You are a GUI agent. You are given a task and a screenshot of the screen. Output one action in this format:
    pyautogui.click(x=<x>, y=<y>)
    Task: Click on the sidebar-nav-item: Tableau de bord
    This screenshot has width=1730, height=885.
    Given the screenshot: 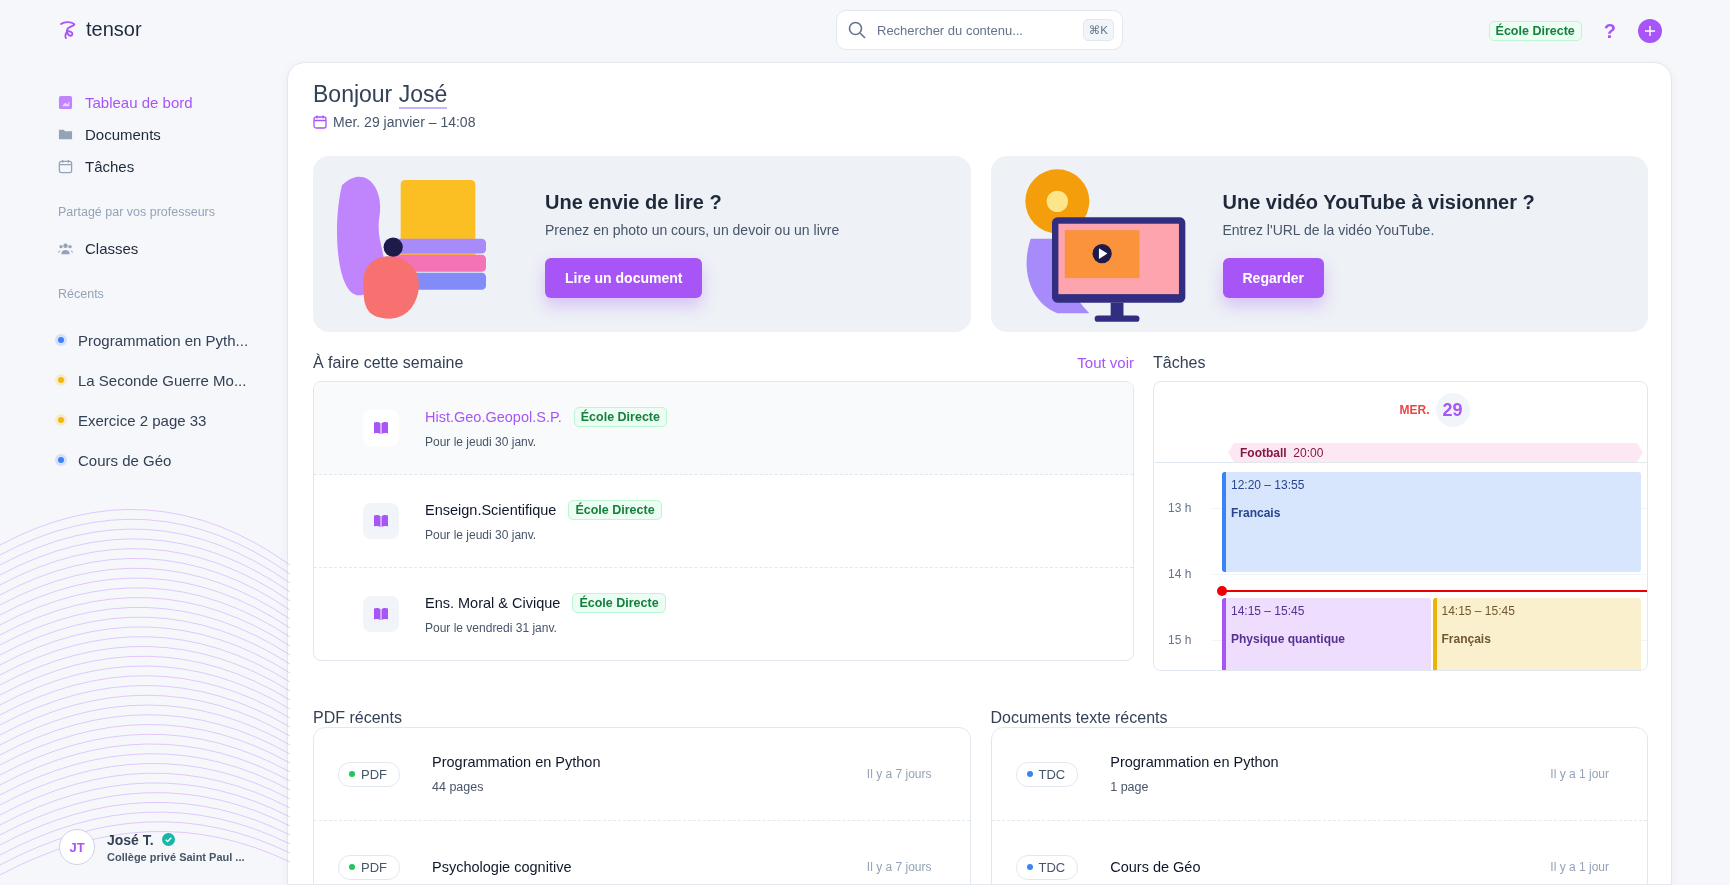 What is the action you would take?
    pyautogui.click(x=125, y=102)
    